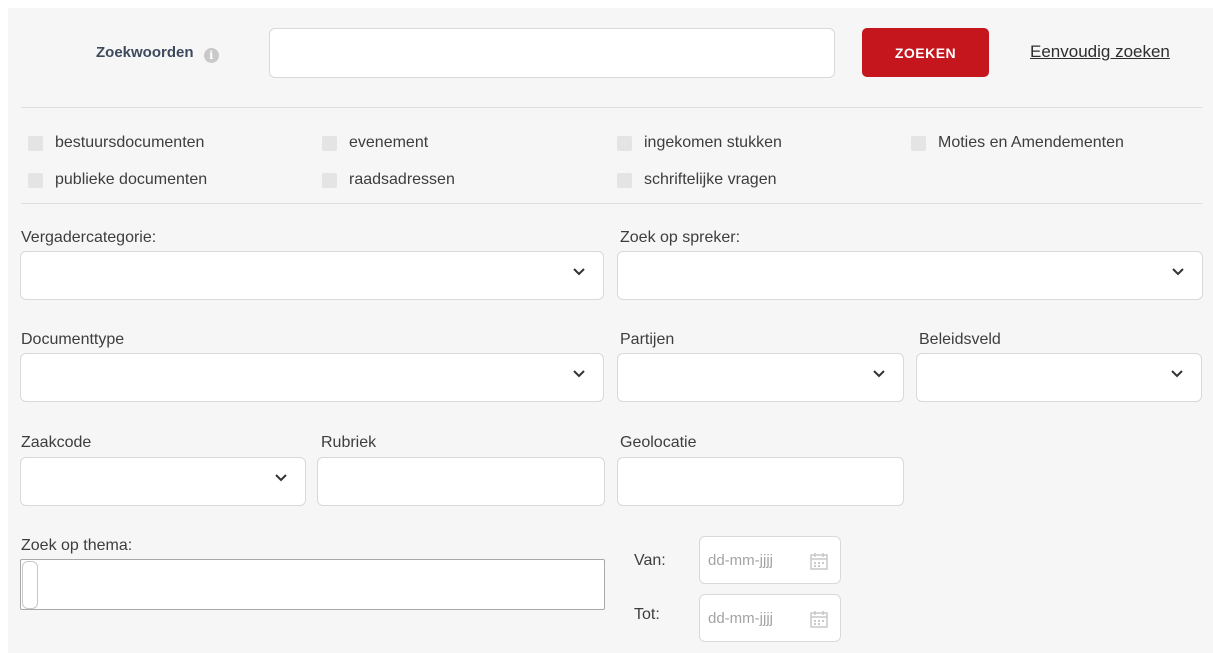 The width and height of the screenshot is (1213, 653). I want to click on tot-date-placeholder: dd-mm-jjjj, so click(740, 618).